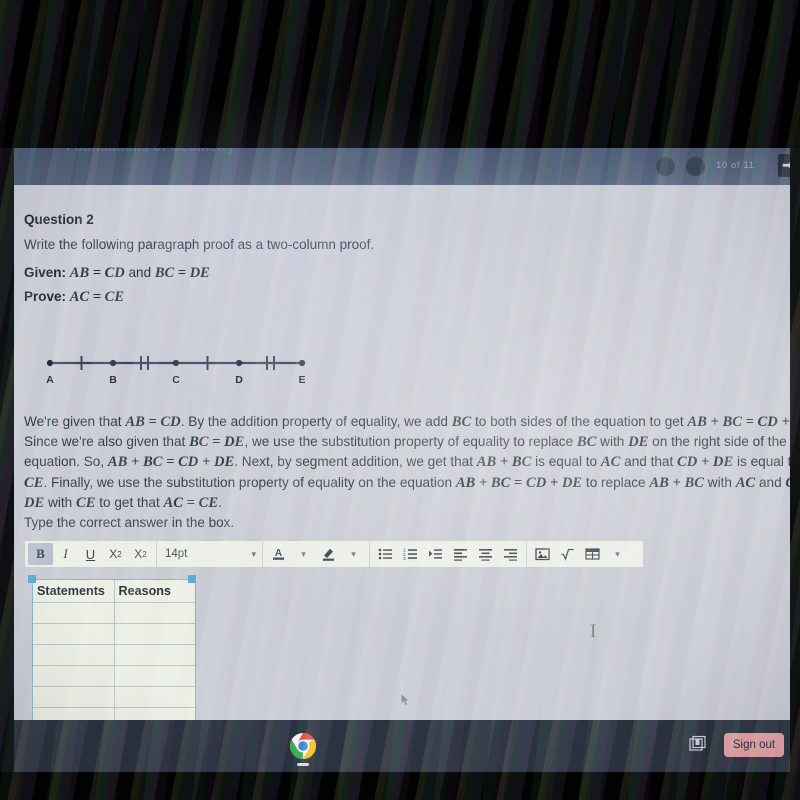 The image size is (800, 800). I want to click on prove-equals: =, so click(97, 297).